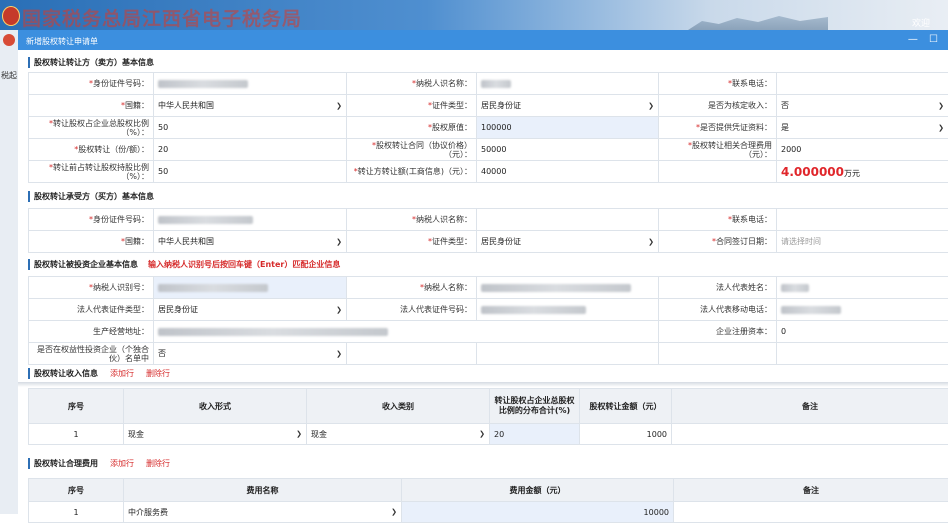 This screenshot has height=523, width=948. Describe the element at coordinates (186, 105) in the screenshot. I see `nationality-value: 中华人民共和国` at that location.